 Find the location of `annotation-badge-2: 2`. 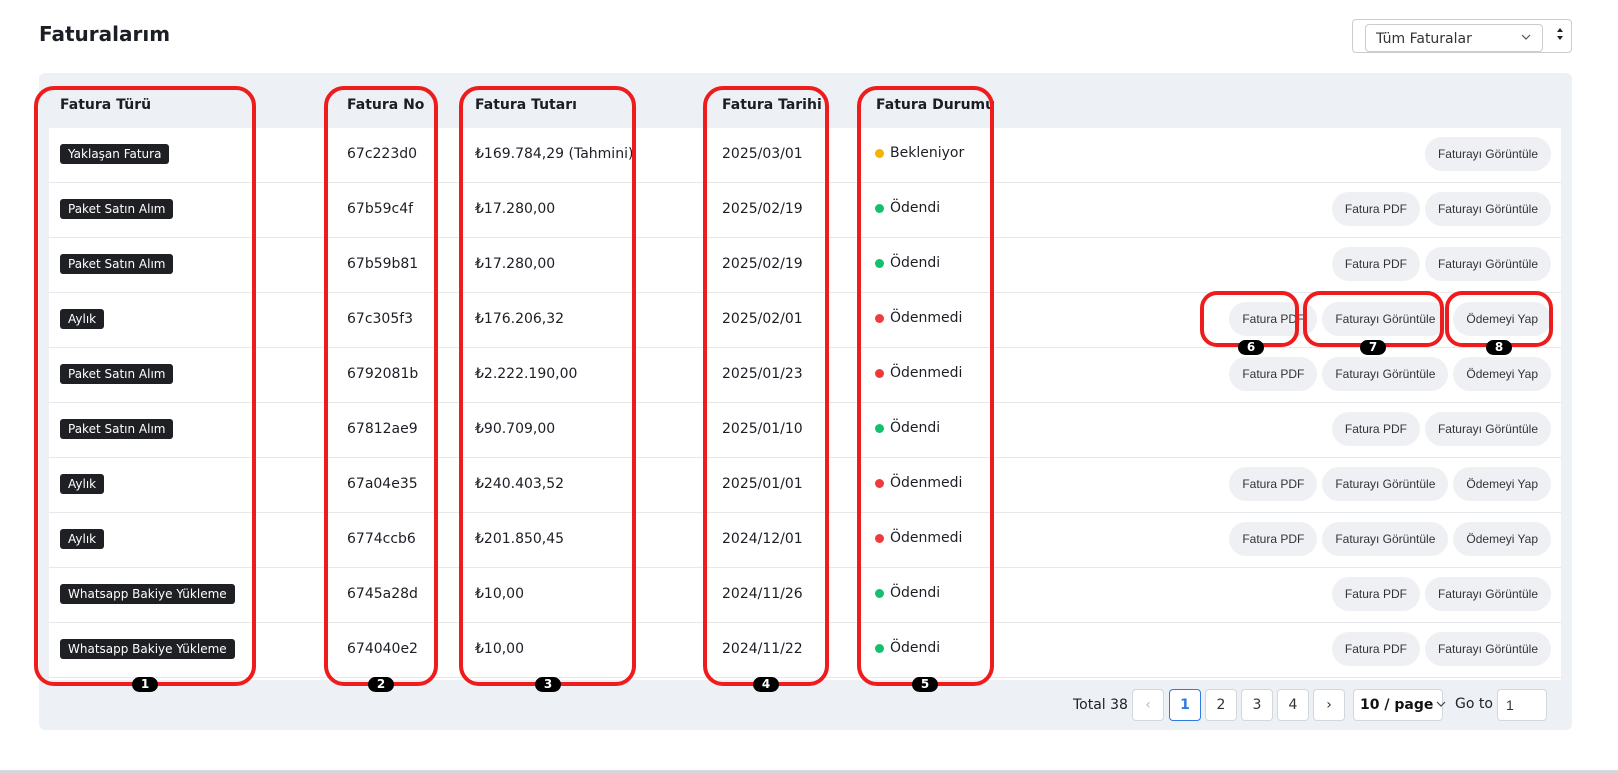

annotation-badge-2: 2 is located at coordinates (381, 684).